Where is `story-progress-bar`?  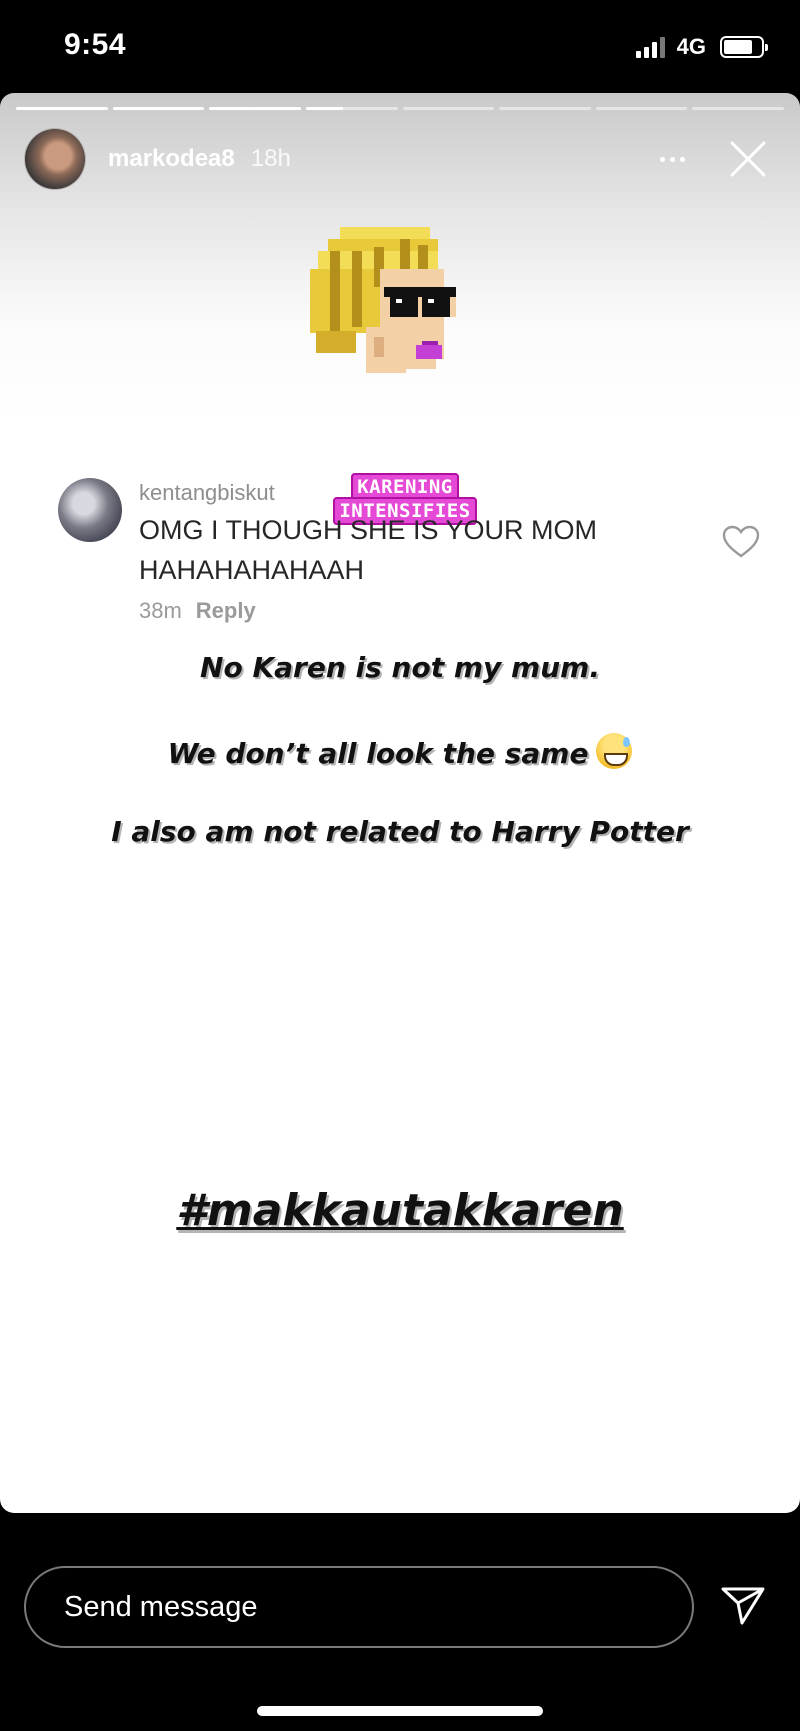 story-progress-bar is located at coordinates (400, 108).